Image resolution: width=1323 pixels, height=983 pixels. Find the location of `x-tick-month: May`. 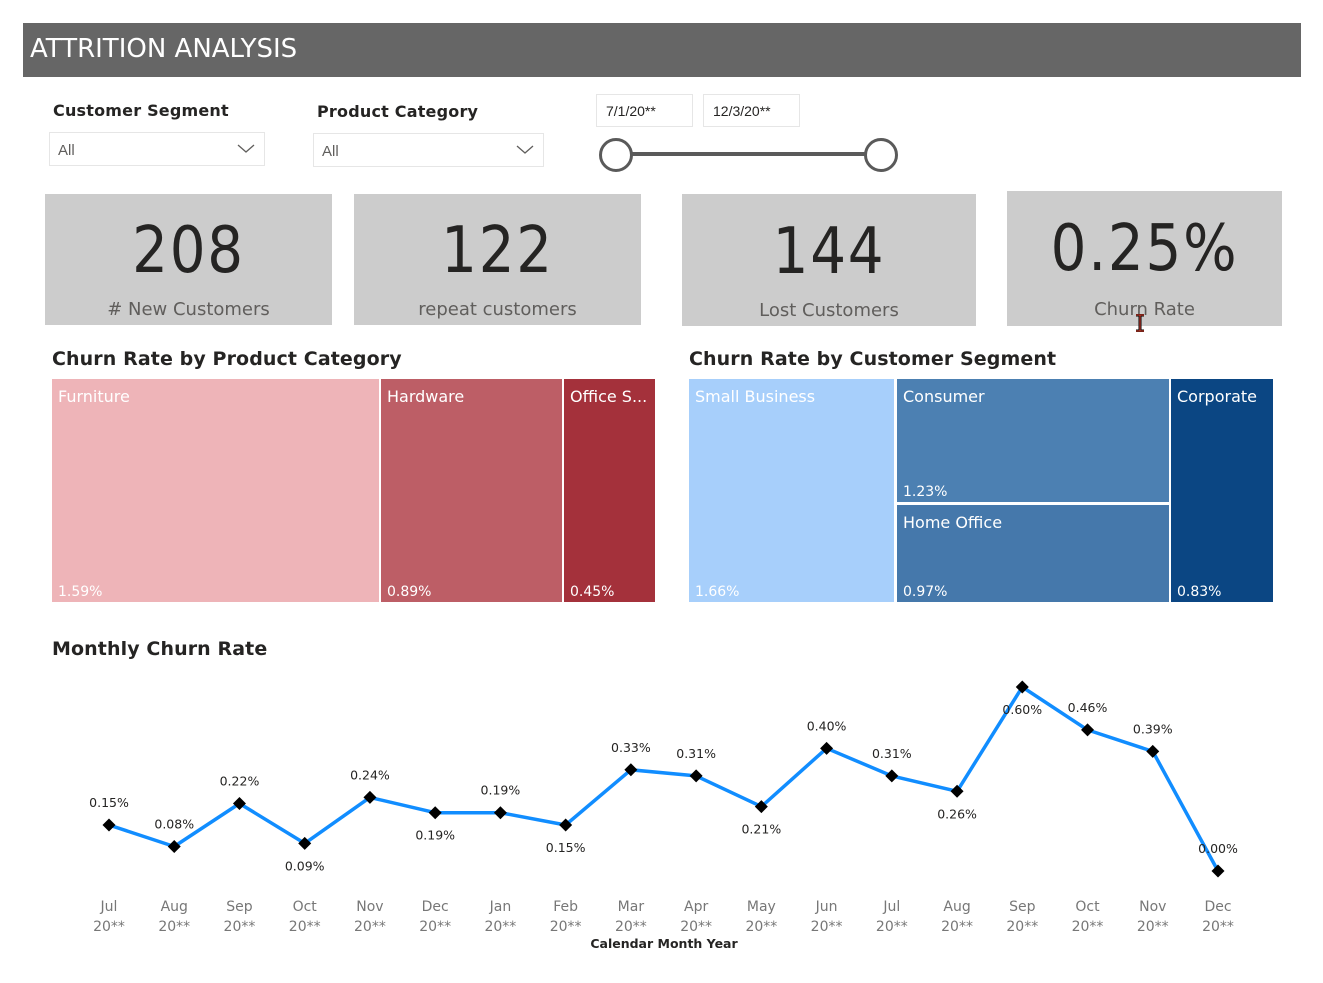

x-tick-month: May is located at coordinates (761, 907).